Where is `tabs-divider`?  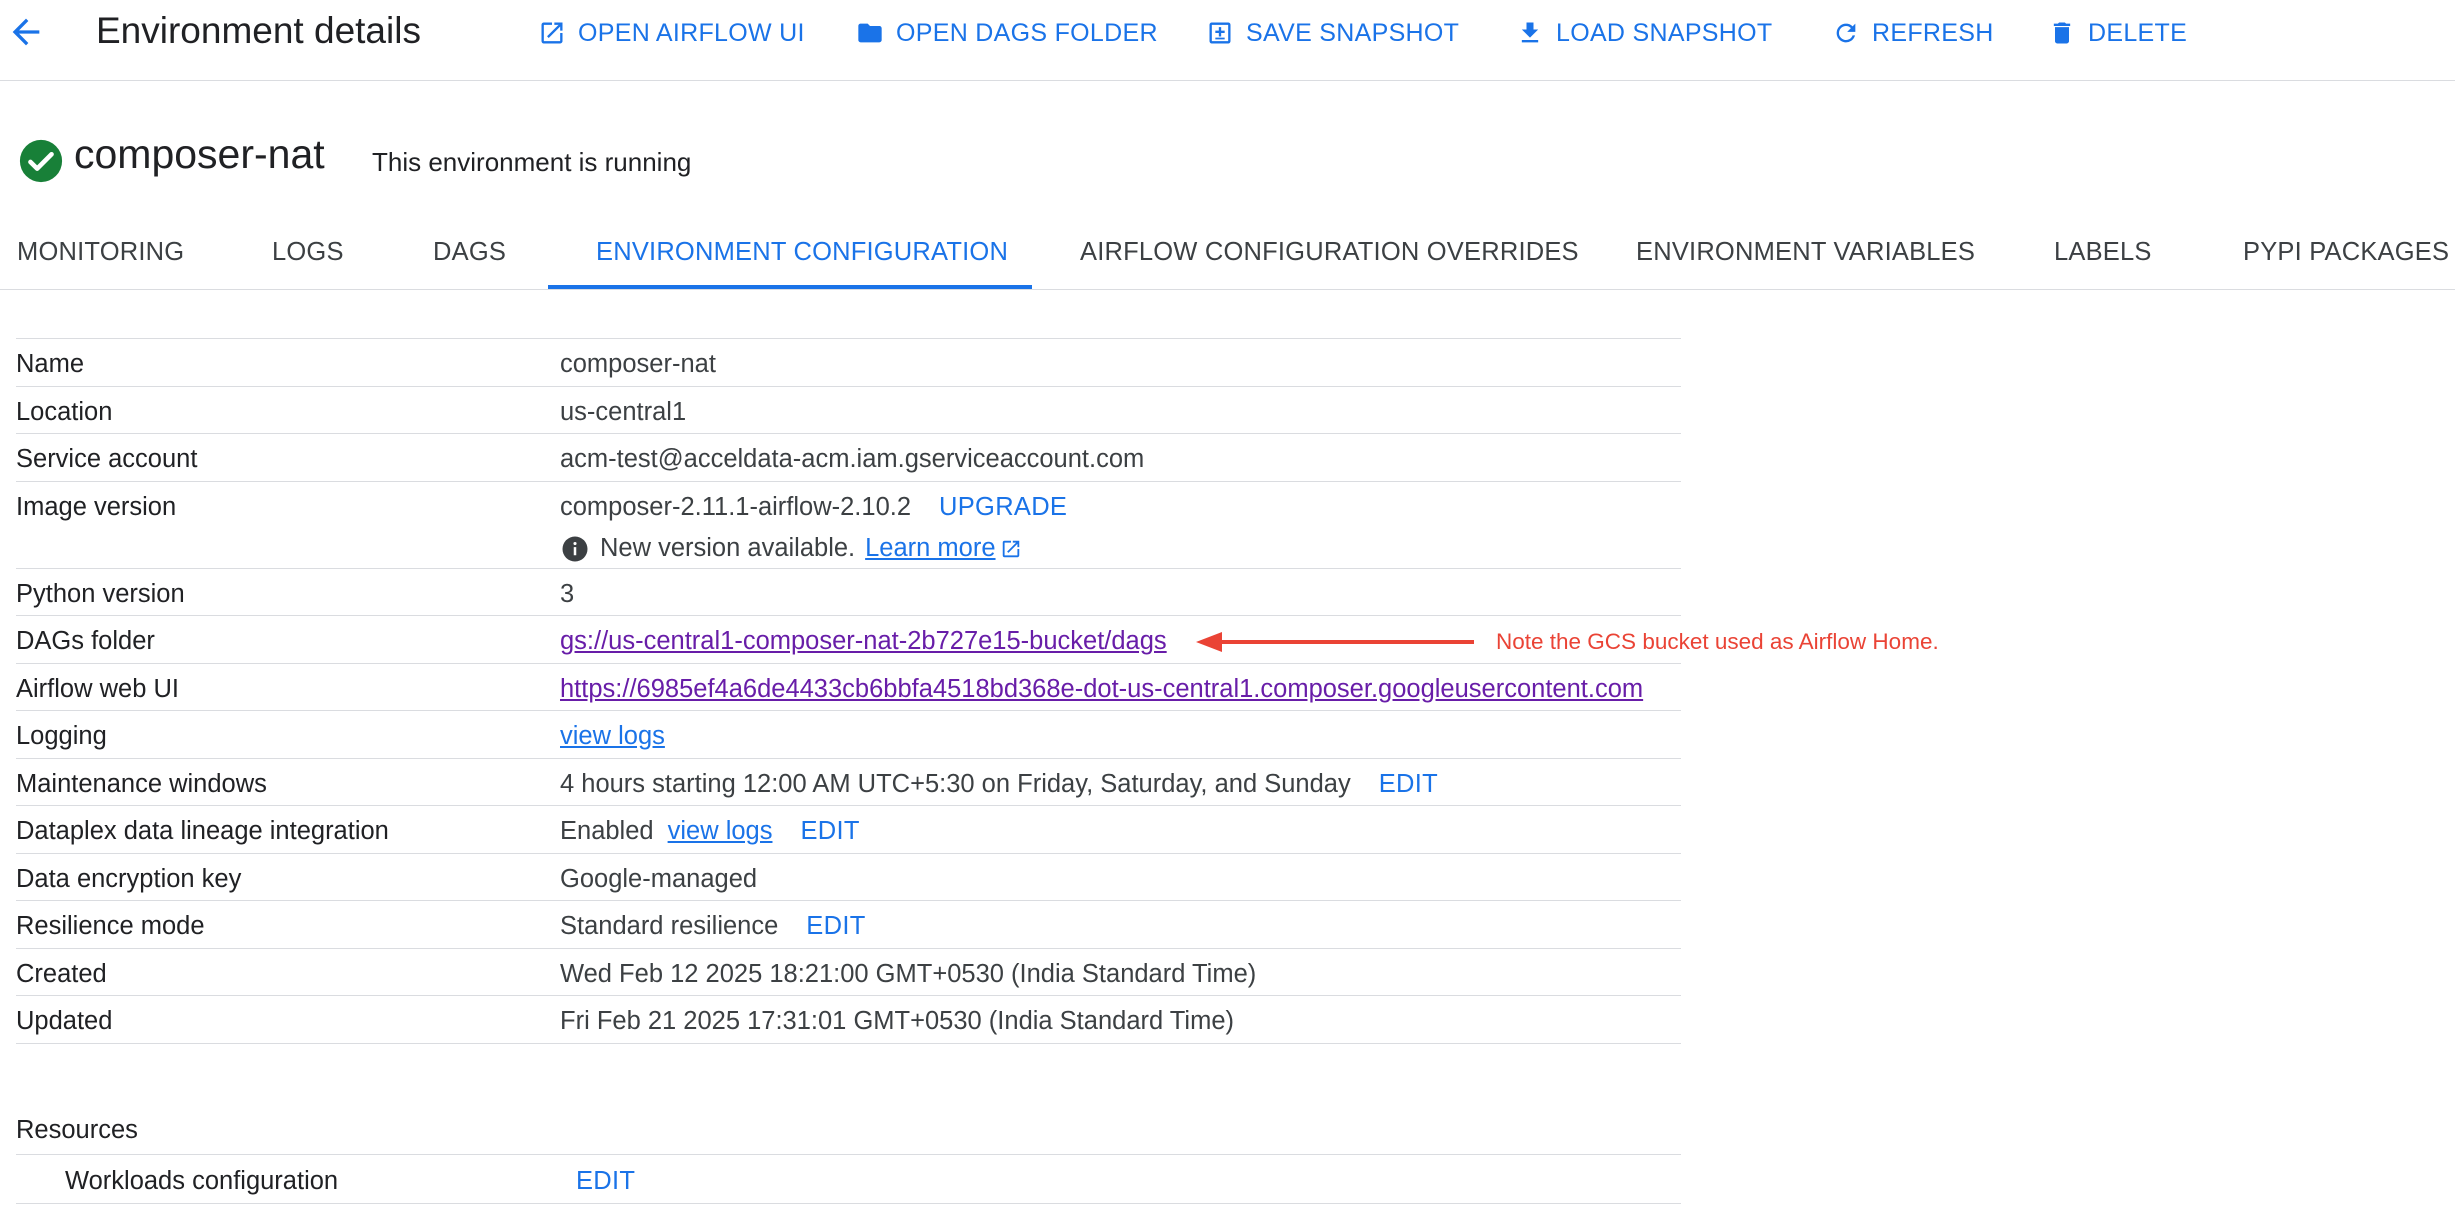
tabs-divider is located at coordinates (1227, 289).